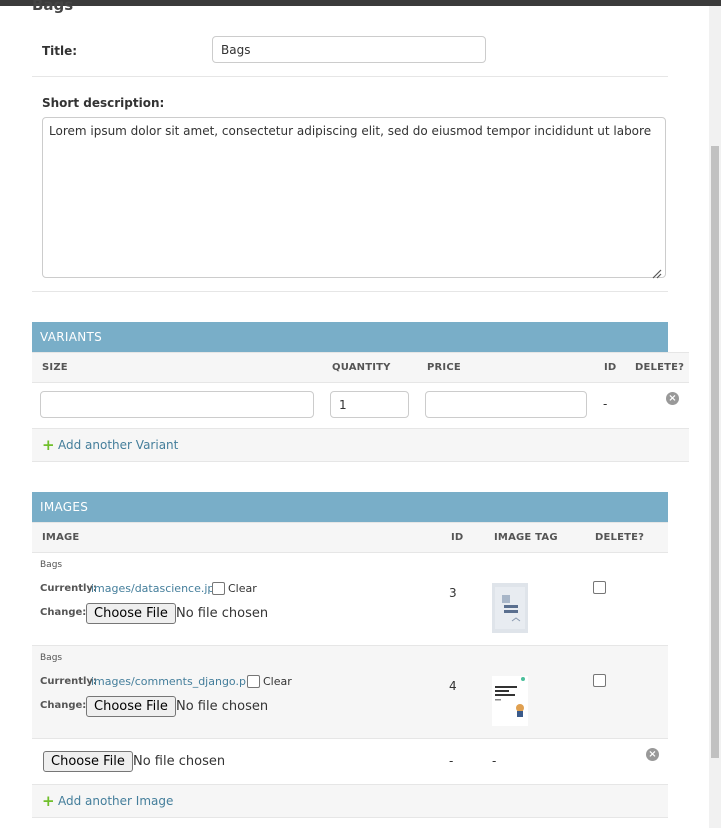 The image size is (721, 828). Describe the element at coordinates (156, 588) in the screenshot. I see `current-file-link: images/datascience.jpg` at that location.